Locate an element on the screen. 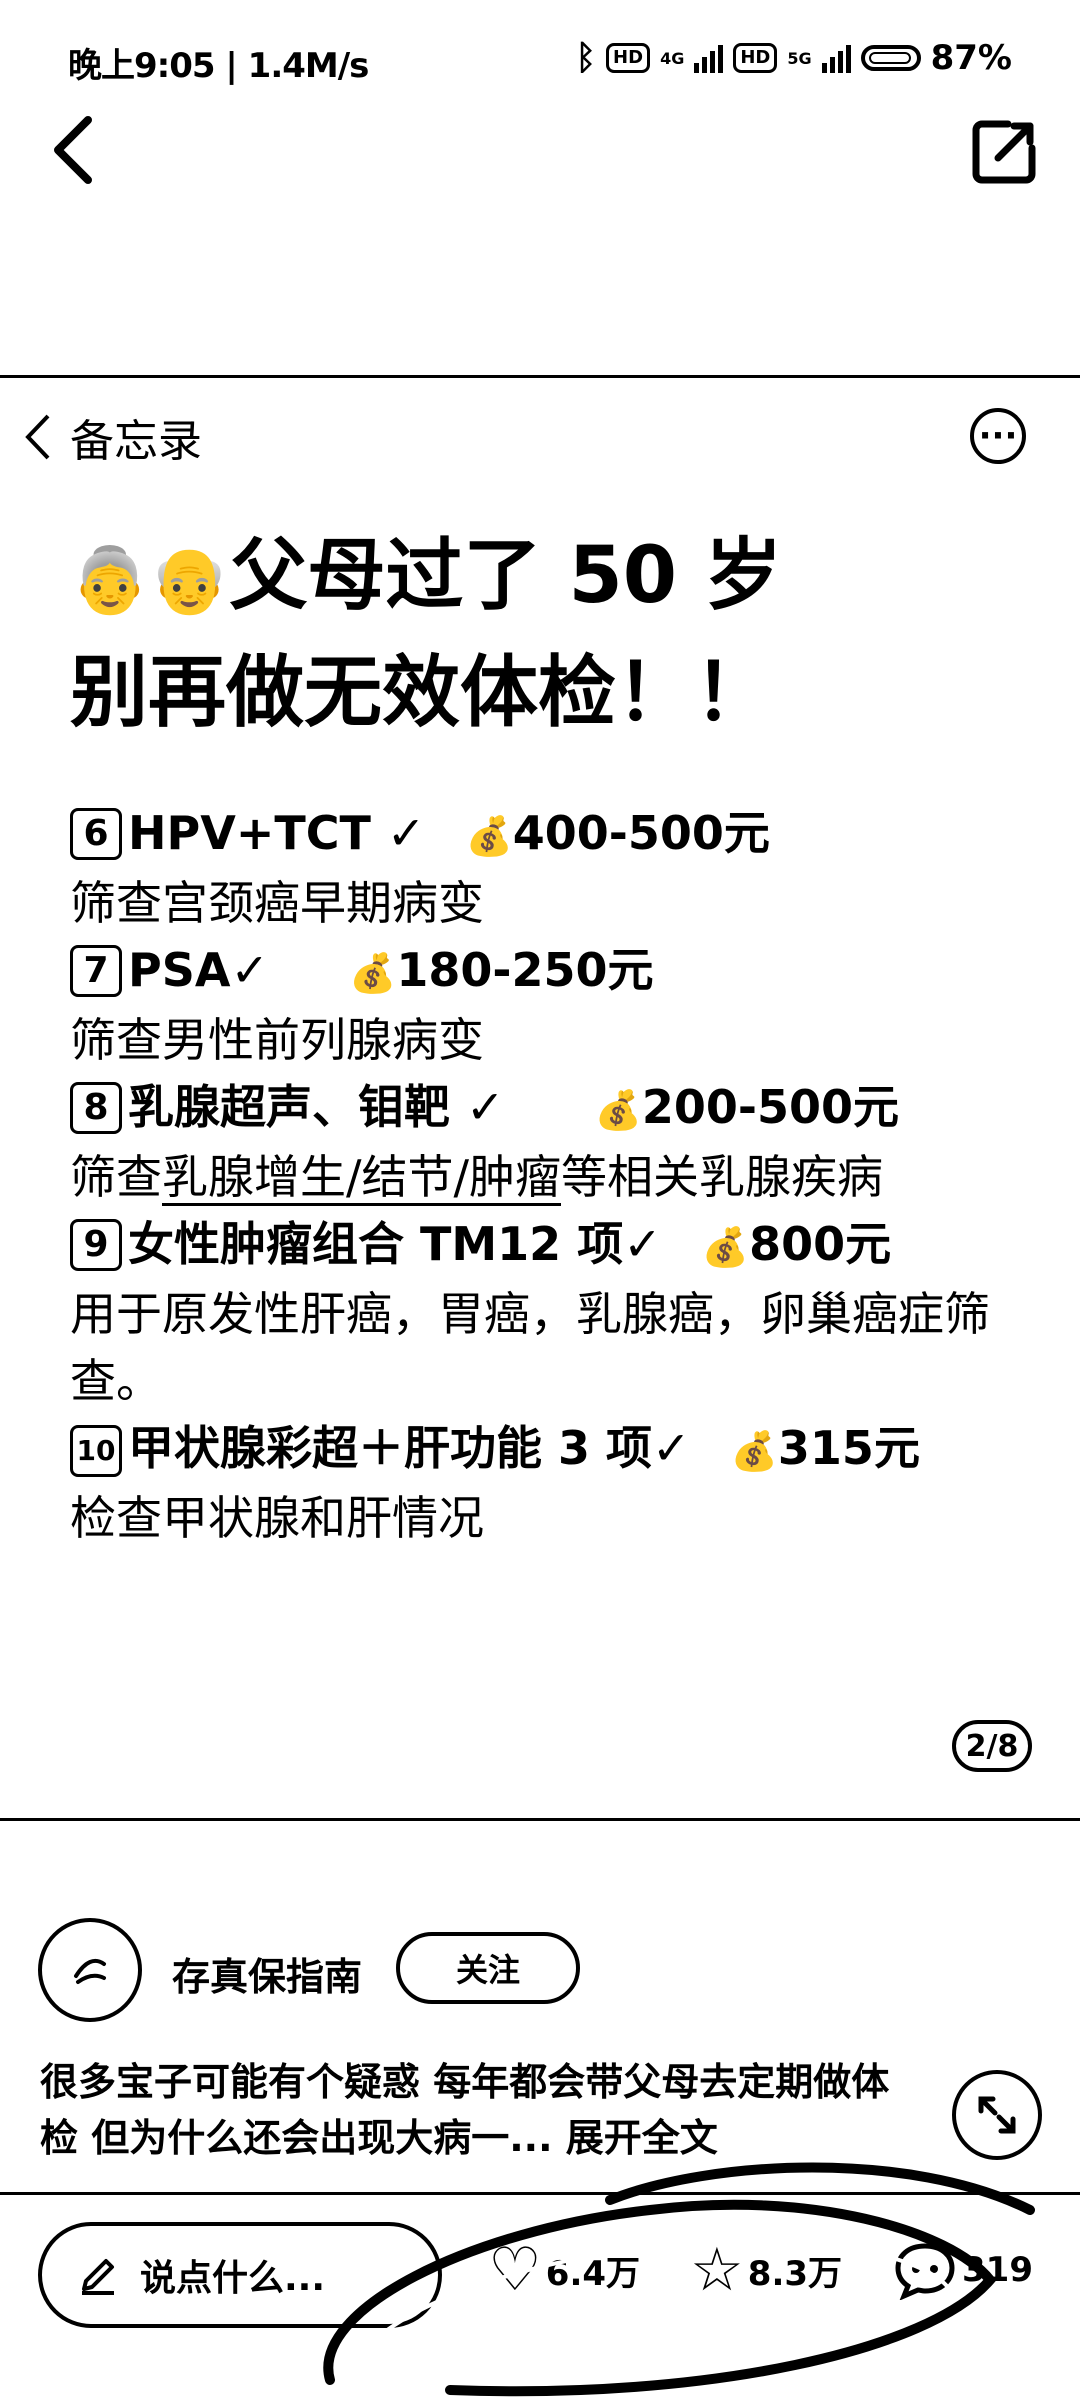 The image size is (1080, 2400). share-icon is located at coordinates (1004, 152).